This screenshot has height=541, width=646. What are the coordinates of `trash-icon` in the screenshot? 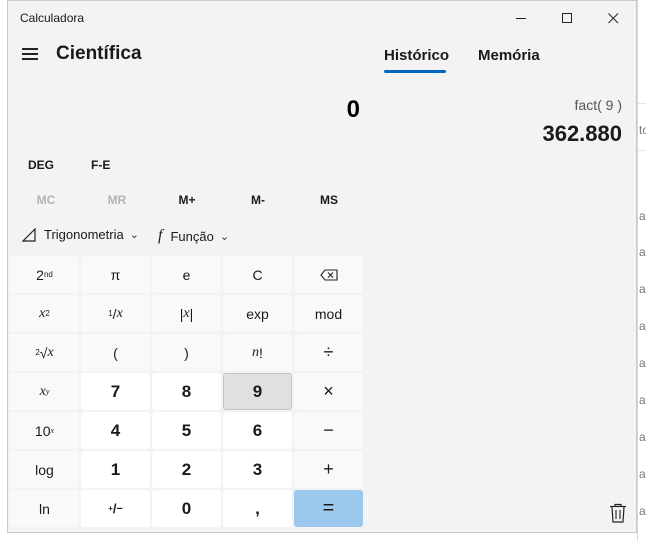 It's located at (618, 513).